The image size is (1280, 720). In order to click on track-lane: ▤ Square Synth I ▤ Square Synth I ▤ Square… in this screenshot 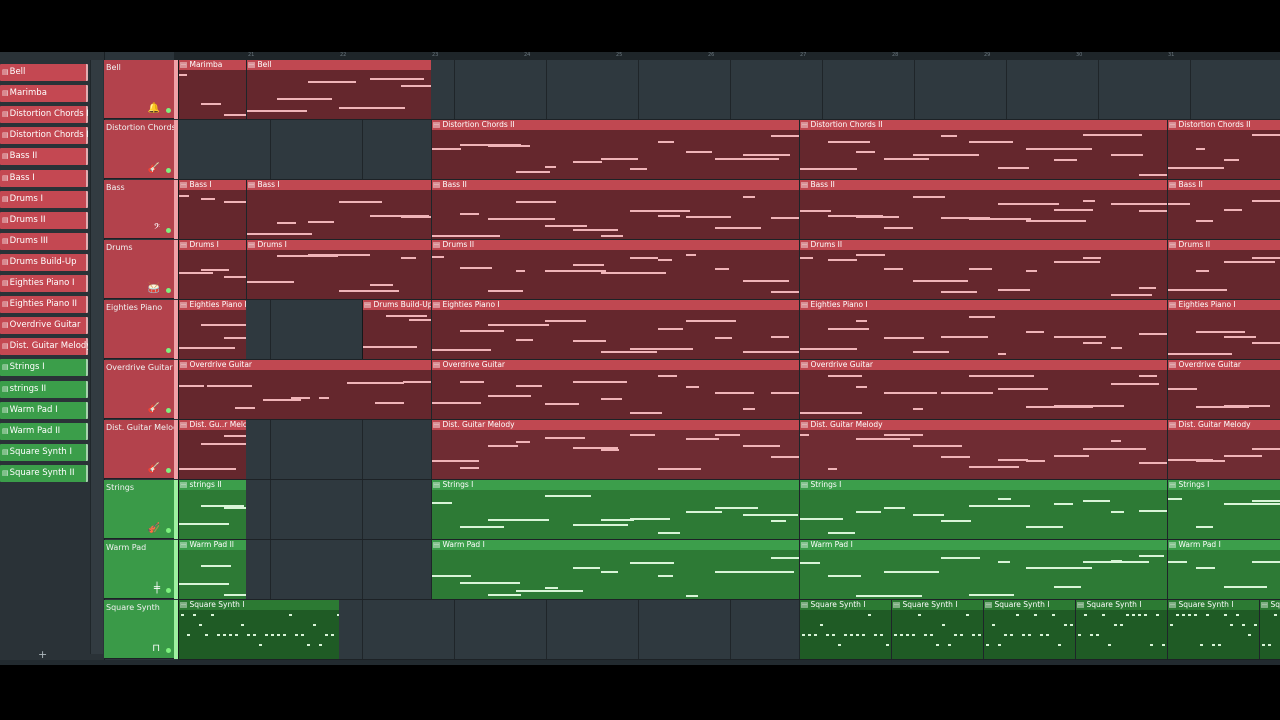, I will do `click(729, 630)`.